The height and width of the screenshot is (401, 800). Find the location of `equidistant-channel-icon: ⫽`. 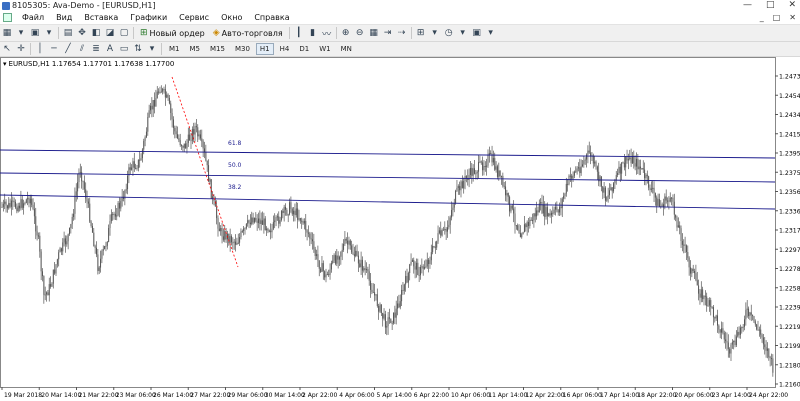

equidistant-channel-icon: ⫽ is located at coordinates (82, 49).